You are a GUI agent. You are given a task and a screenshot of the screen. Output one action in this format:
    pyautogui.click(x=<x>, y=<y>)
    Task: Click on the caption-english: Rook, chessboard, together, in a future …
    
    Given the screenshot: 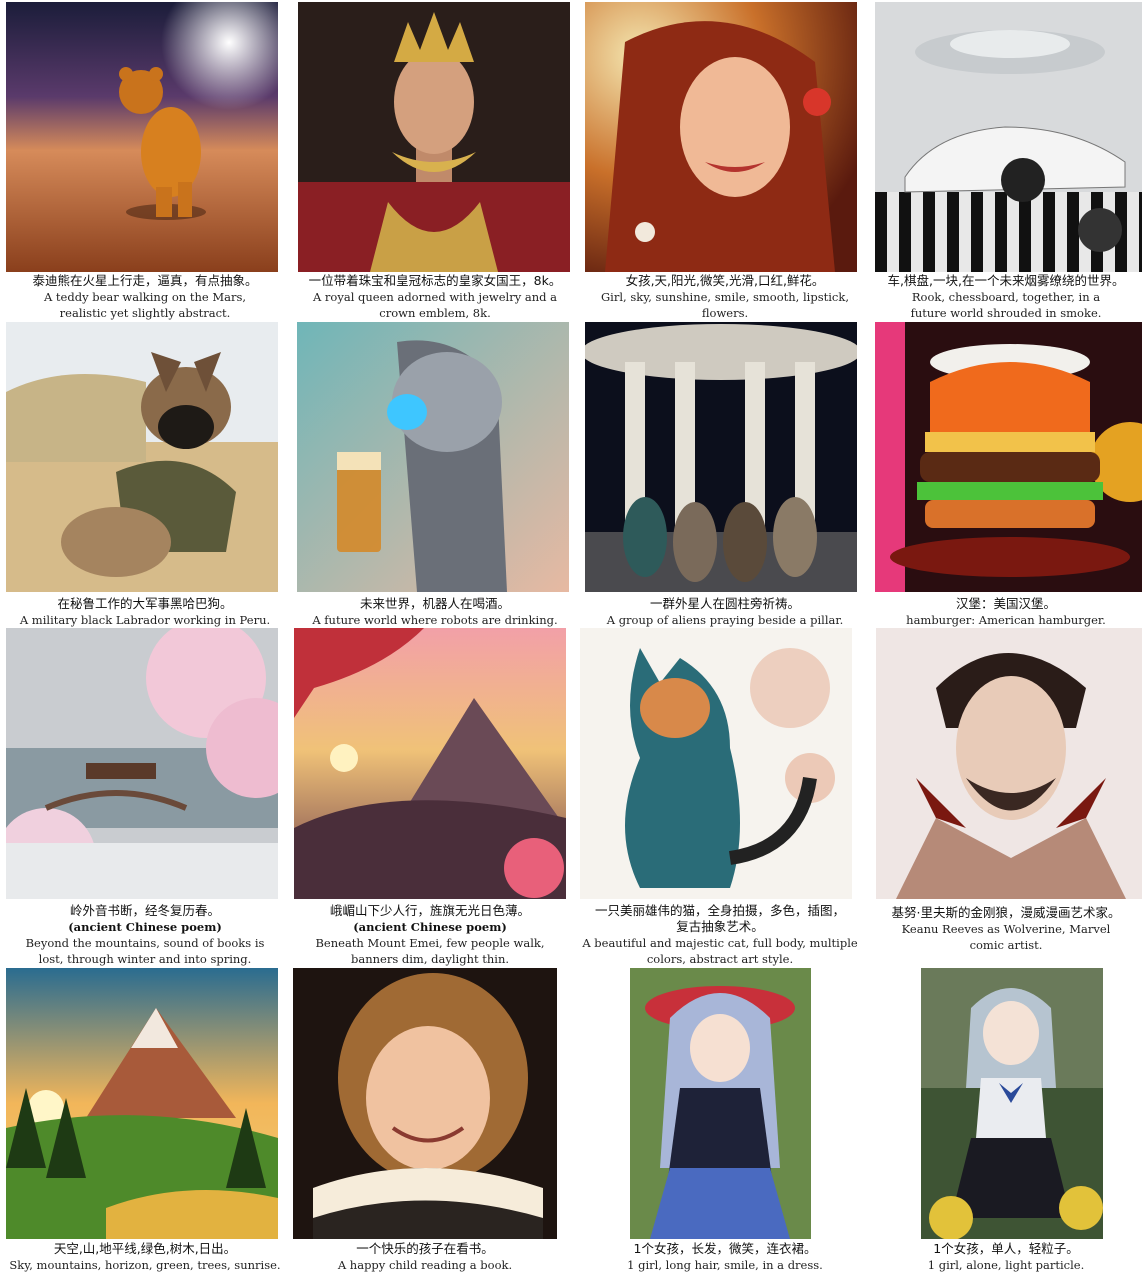 What is the action you would take?
    pyautogui.click(x=1006, y=305)
    